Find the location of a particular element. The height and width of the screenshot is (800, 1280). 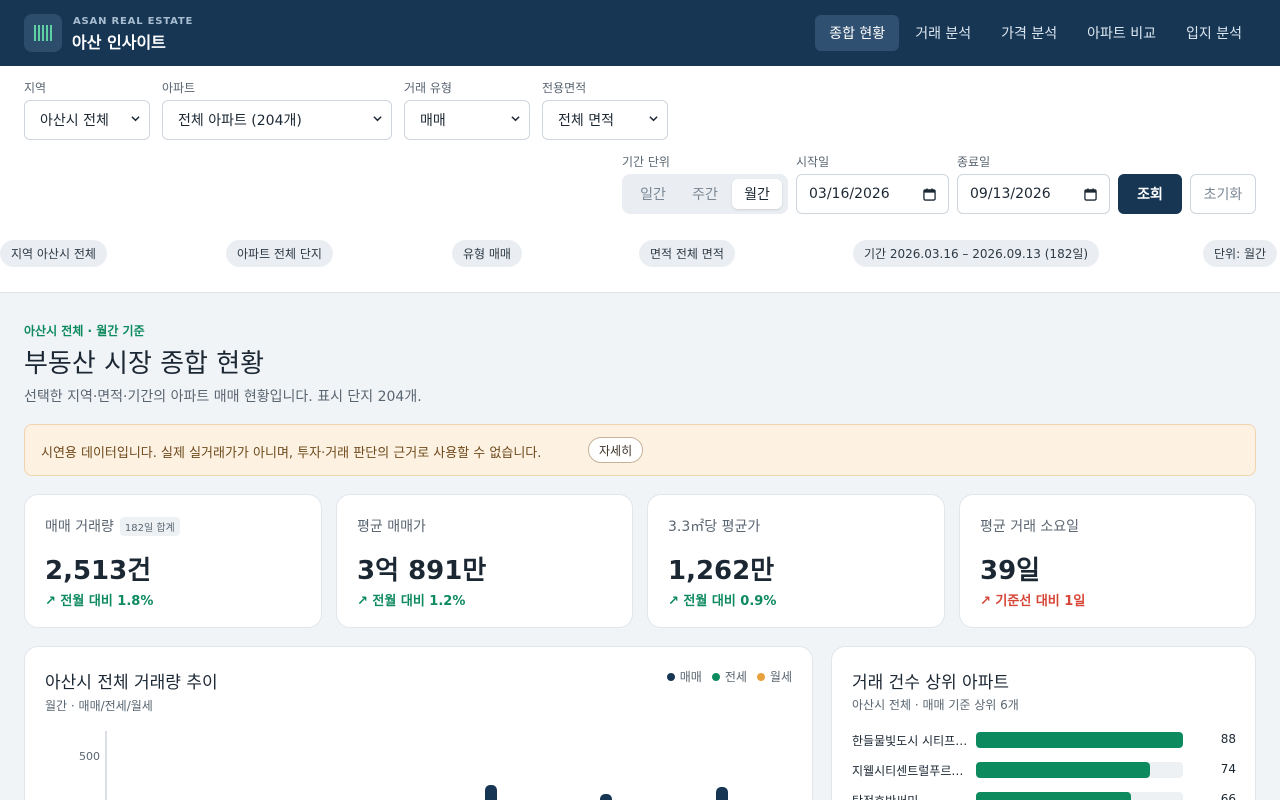

deal-count: 88 is located at coordinates (1228, 739).